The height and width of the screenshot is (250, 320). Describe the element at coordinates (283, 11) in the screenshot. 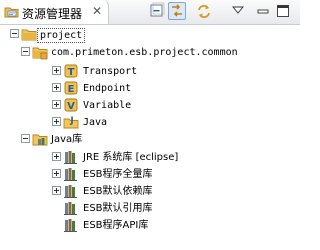

I see `maximize-icon` at that location.